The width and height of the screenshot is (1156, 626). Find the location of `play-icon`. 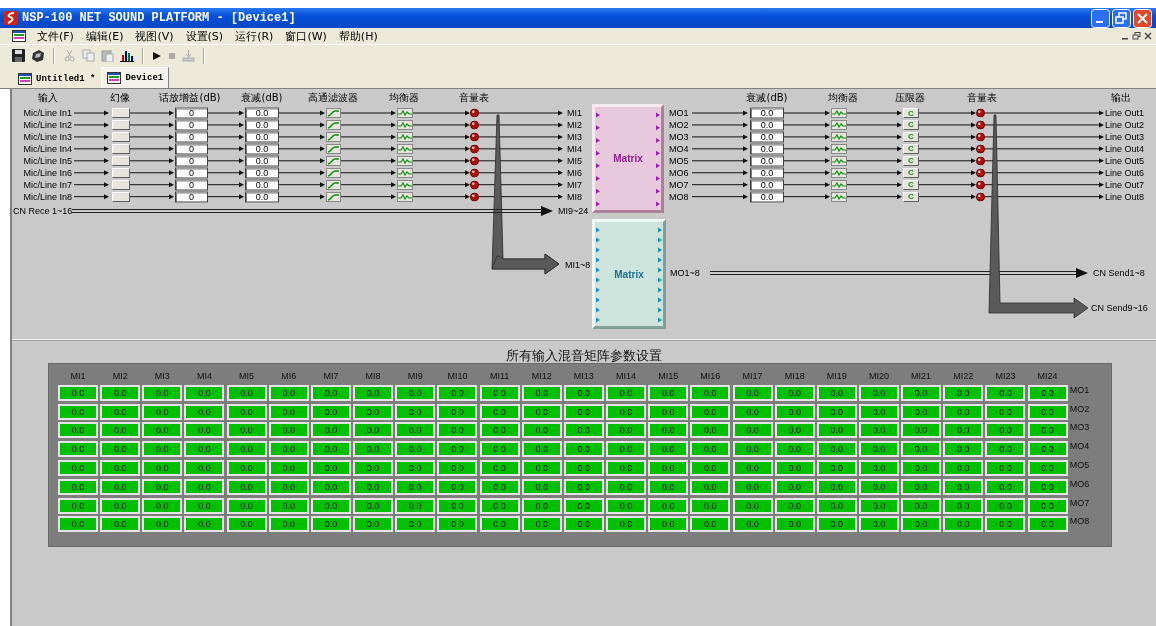

play-icon is located at coordinates (157, 55).